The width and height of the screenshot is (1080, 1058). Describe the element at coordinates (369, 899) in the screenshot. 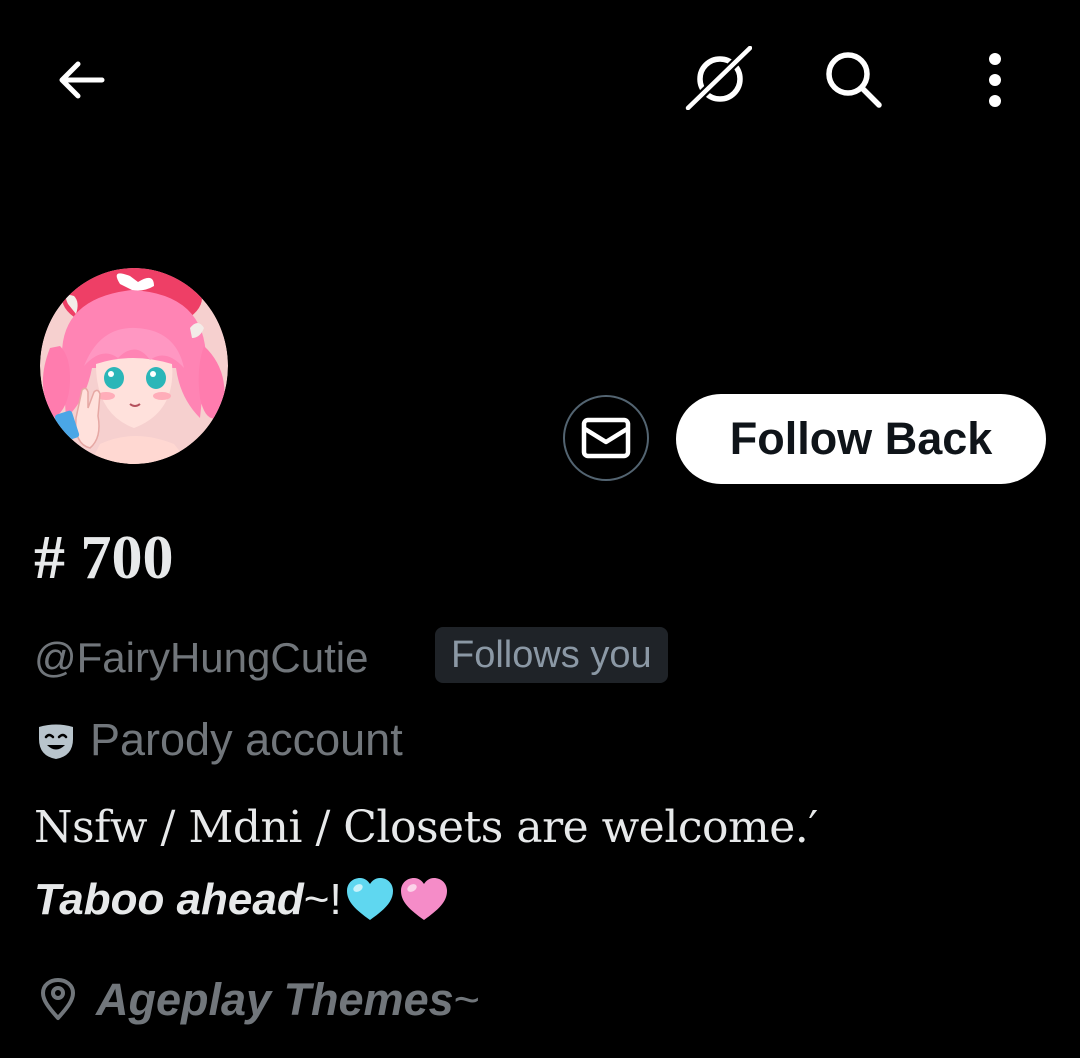

I see `light-blue-heart-icon` at that location.